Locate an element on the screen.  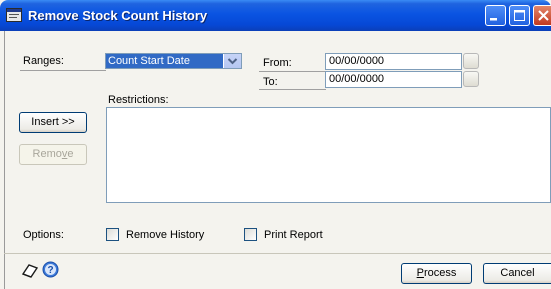
maximize-icon is located at coordinates (519, 15).